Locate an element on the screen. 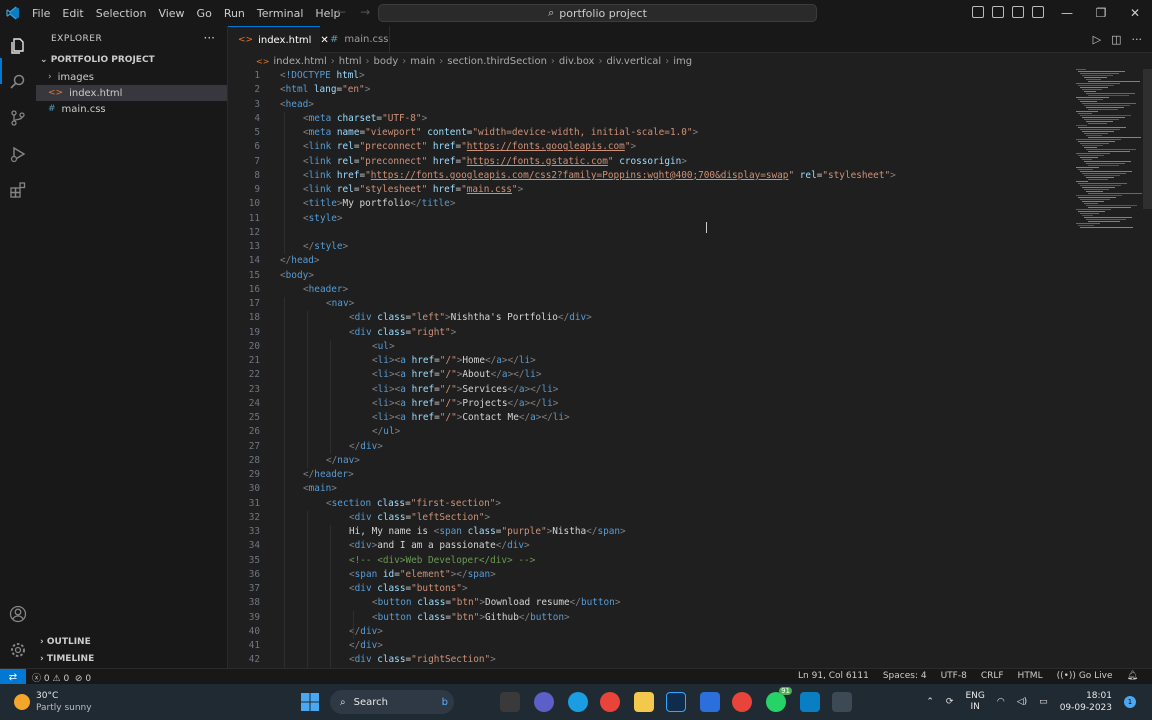  toggle-sidebar-icon is located at coordinates (978, 12).